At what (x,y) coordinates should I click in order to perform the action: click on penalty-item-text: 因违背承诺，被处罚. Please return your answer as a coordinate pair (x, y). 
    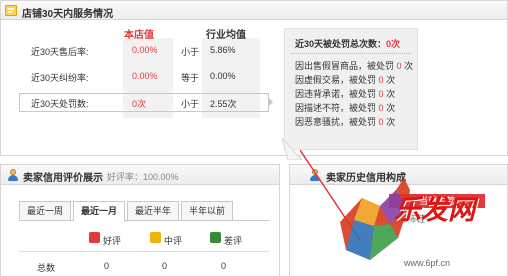
    Looking at the image, I should click on (336, 94).